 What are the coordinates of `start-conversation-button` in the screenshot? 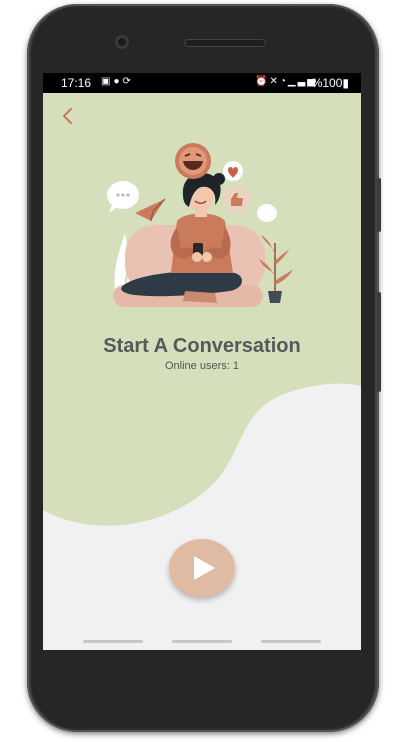 It's located at (202, 568).